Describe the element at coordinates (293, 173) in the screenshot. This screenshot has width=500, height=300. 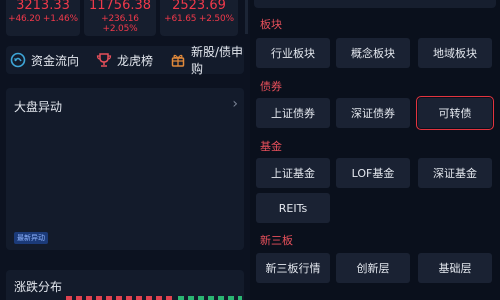
I see `fund-sh-button: 上证基金` at that location.